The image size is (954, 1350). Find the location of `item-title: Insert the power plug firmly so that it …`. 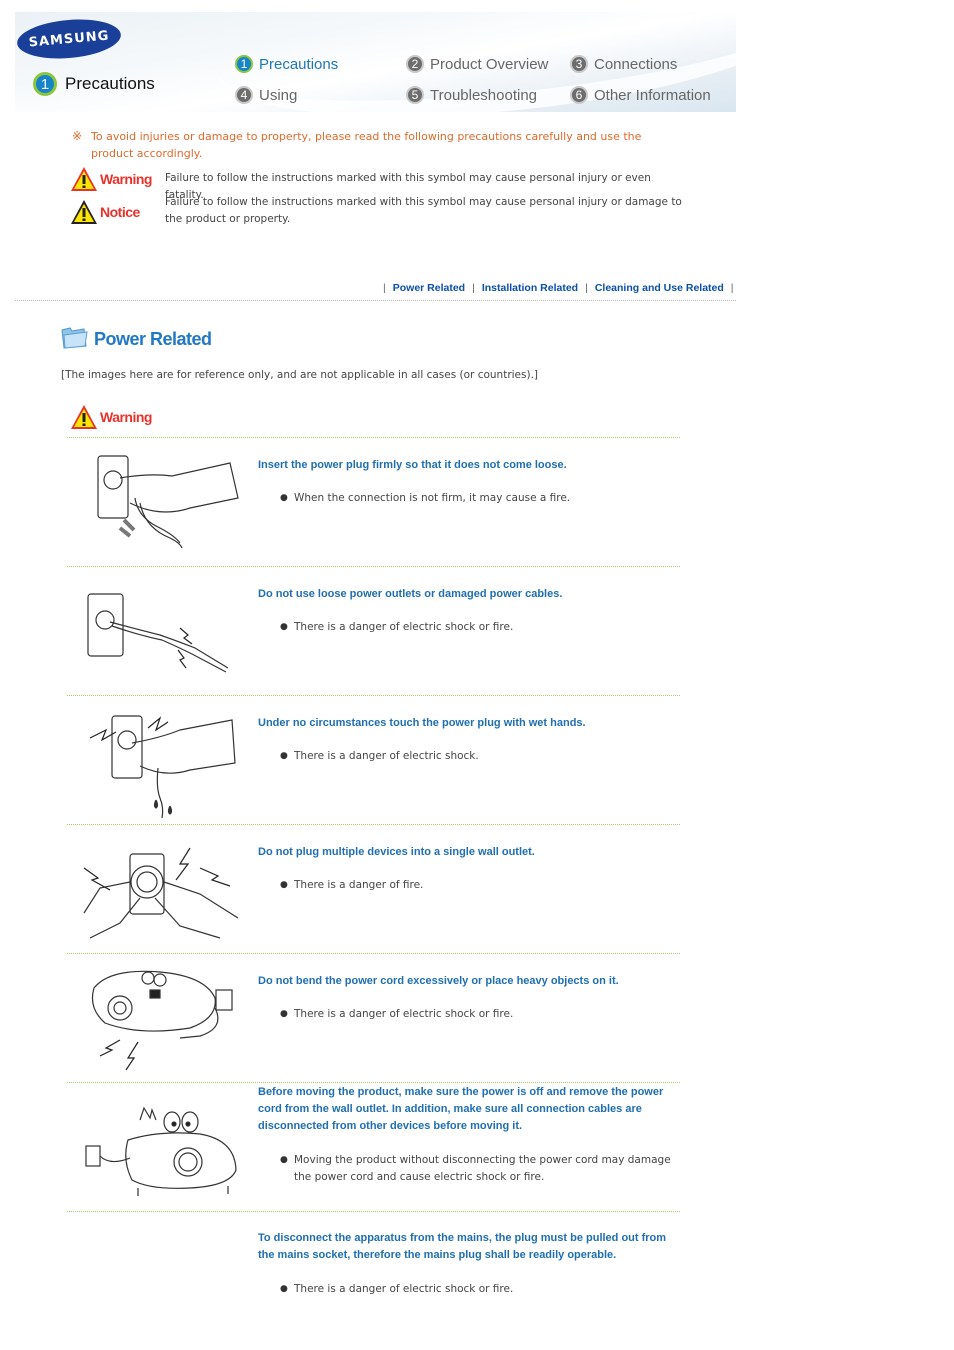

item-title: Insert the power plug firmly so that it … is located at coordinates (412, 465).